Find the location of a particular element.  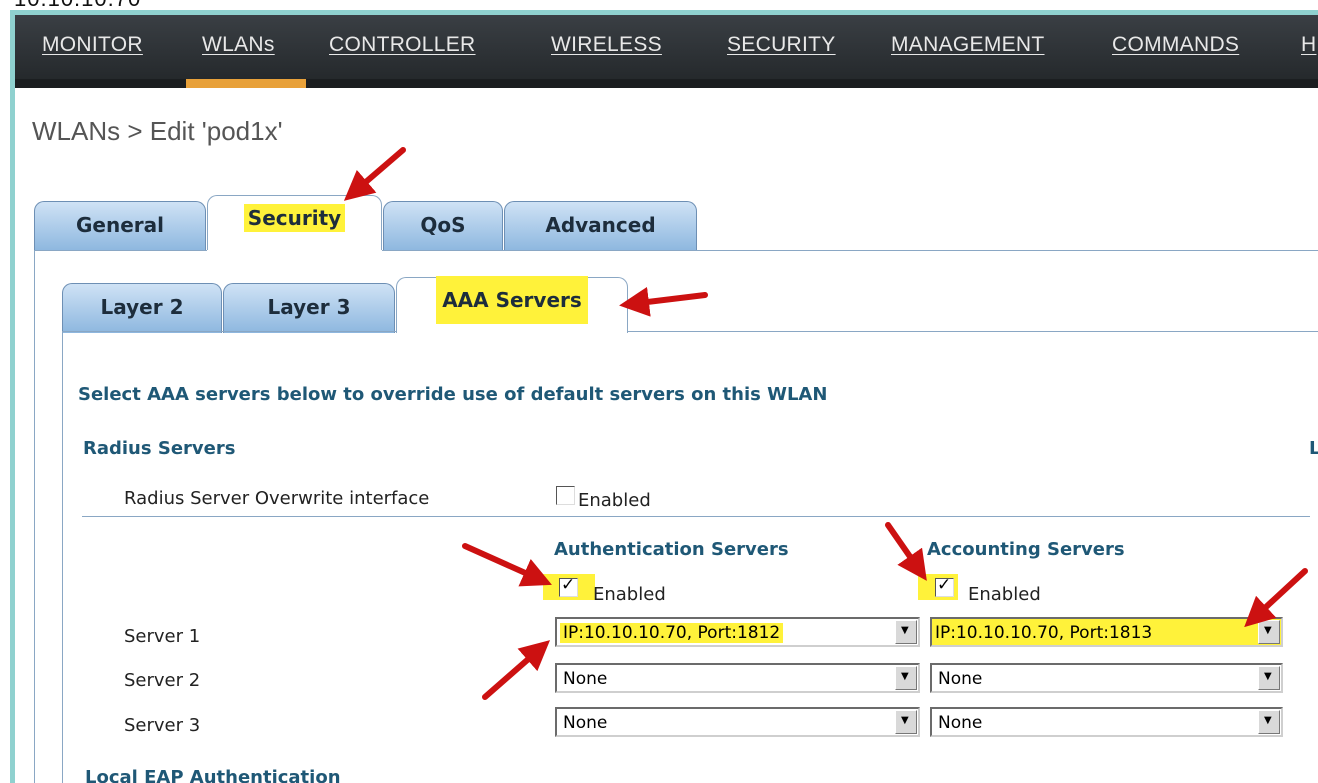

arrow-aaa-tab is located at coordinates (663, 301).